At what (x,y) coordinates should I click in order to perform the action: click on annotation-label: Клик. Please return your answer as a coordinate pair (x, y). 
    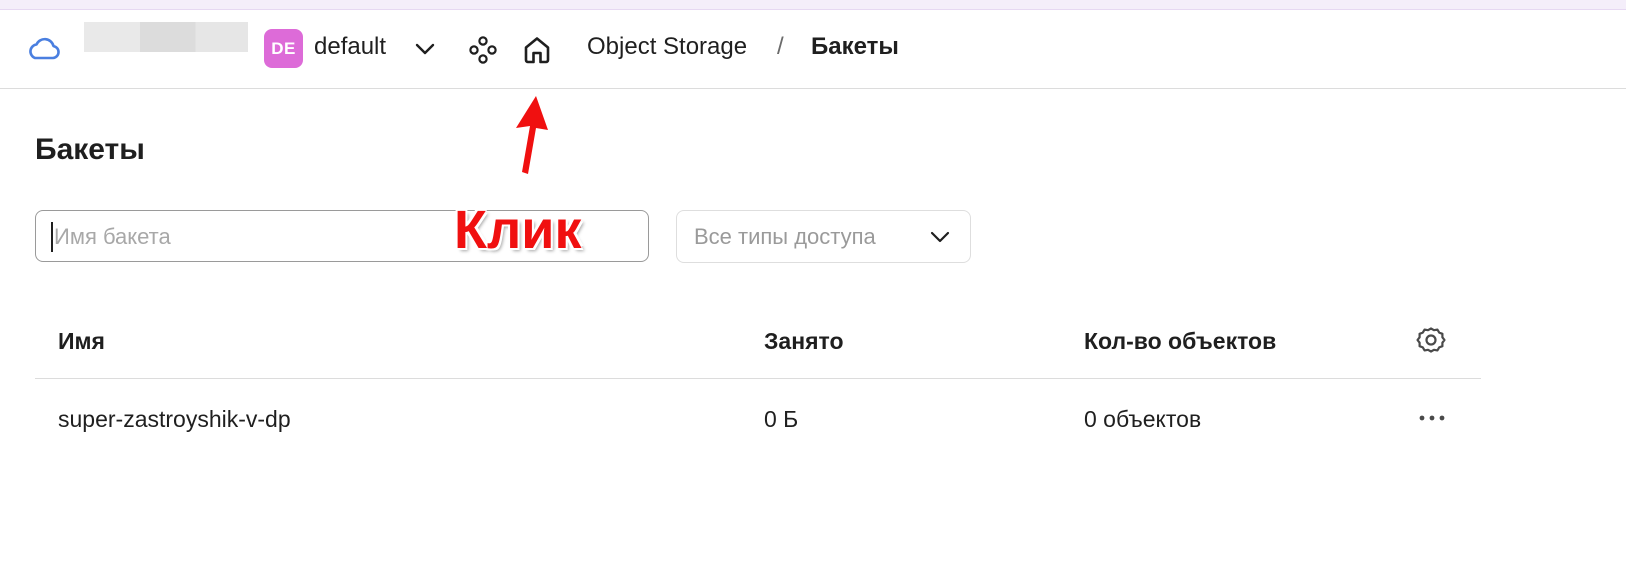
    Looking at the image, I should click on (518, 230).